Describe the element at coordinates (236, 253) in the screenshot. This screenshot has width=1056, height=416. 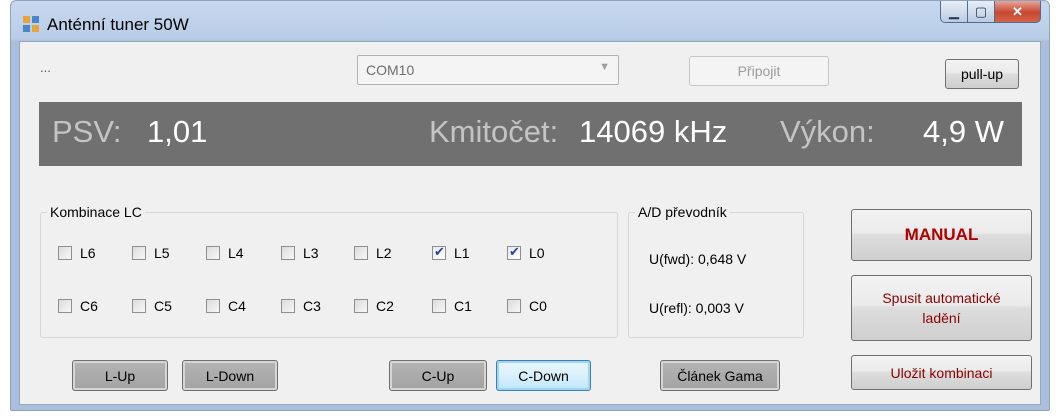
I see `checkbox-label: L4` at that location.